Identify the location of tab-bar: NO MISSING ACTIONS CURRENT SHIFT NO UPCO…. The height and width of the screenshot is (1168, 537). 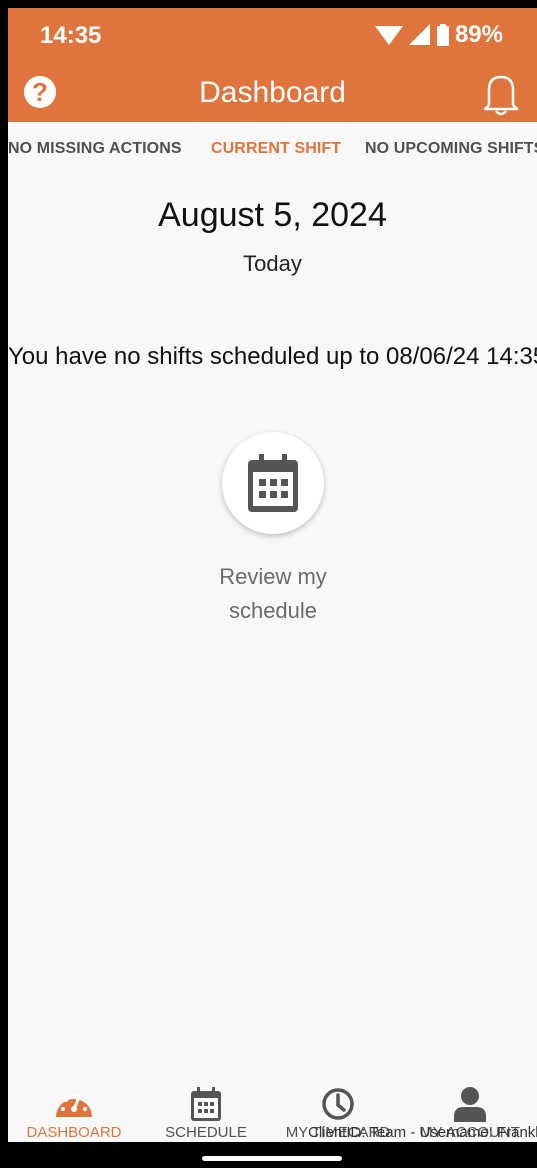
(272, 149).